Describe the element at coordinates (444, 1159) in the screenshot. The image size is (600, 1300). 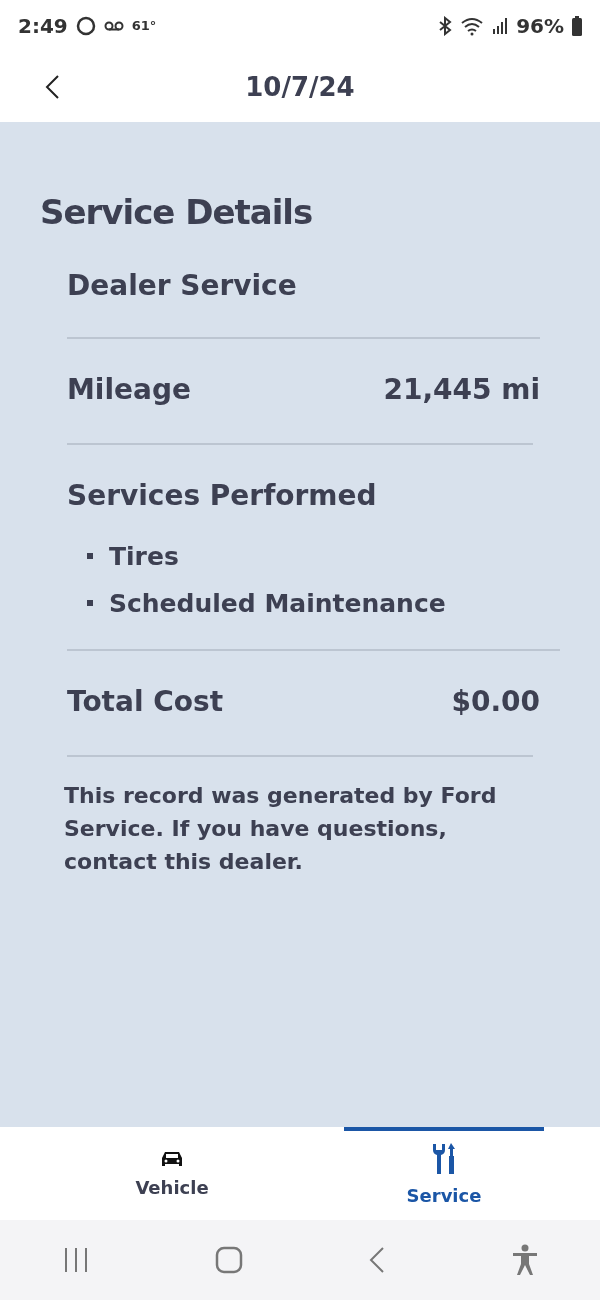
I see `tools-icon` at that location.